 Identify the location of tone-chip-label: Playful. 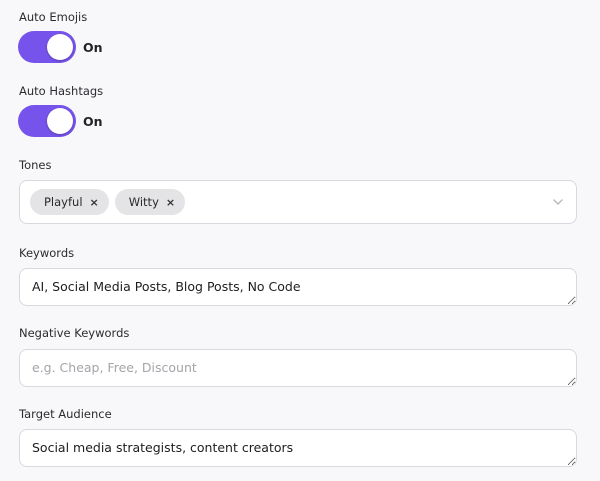
(63, 202).